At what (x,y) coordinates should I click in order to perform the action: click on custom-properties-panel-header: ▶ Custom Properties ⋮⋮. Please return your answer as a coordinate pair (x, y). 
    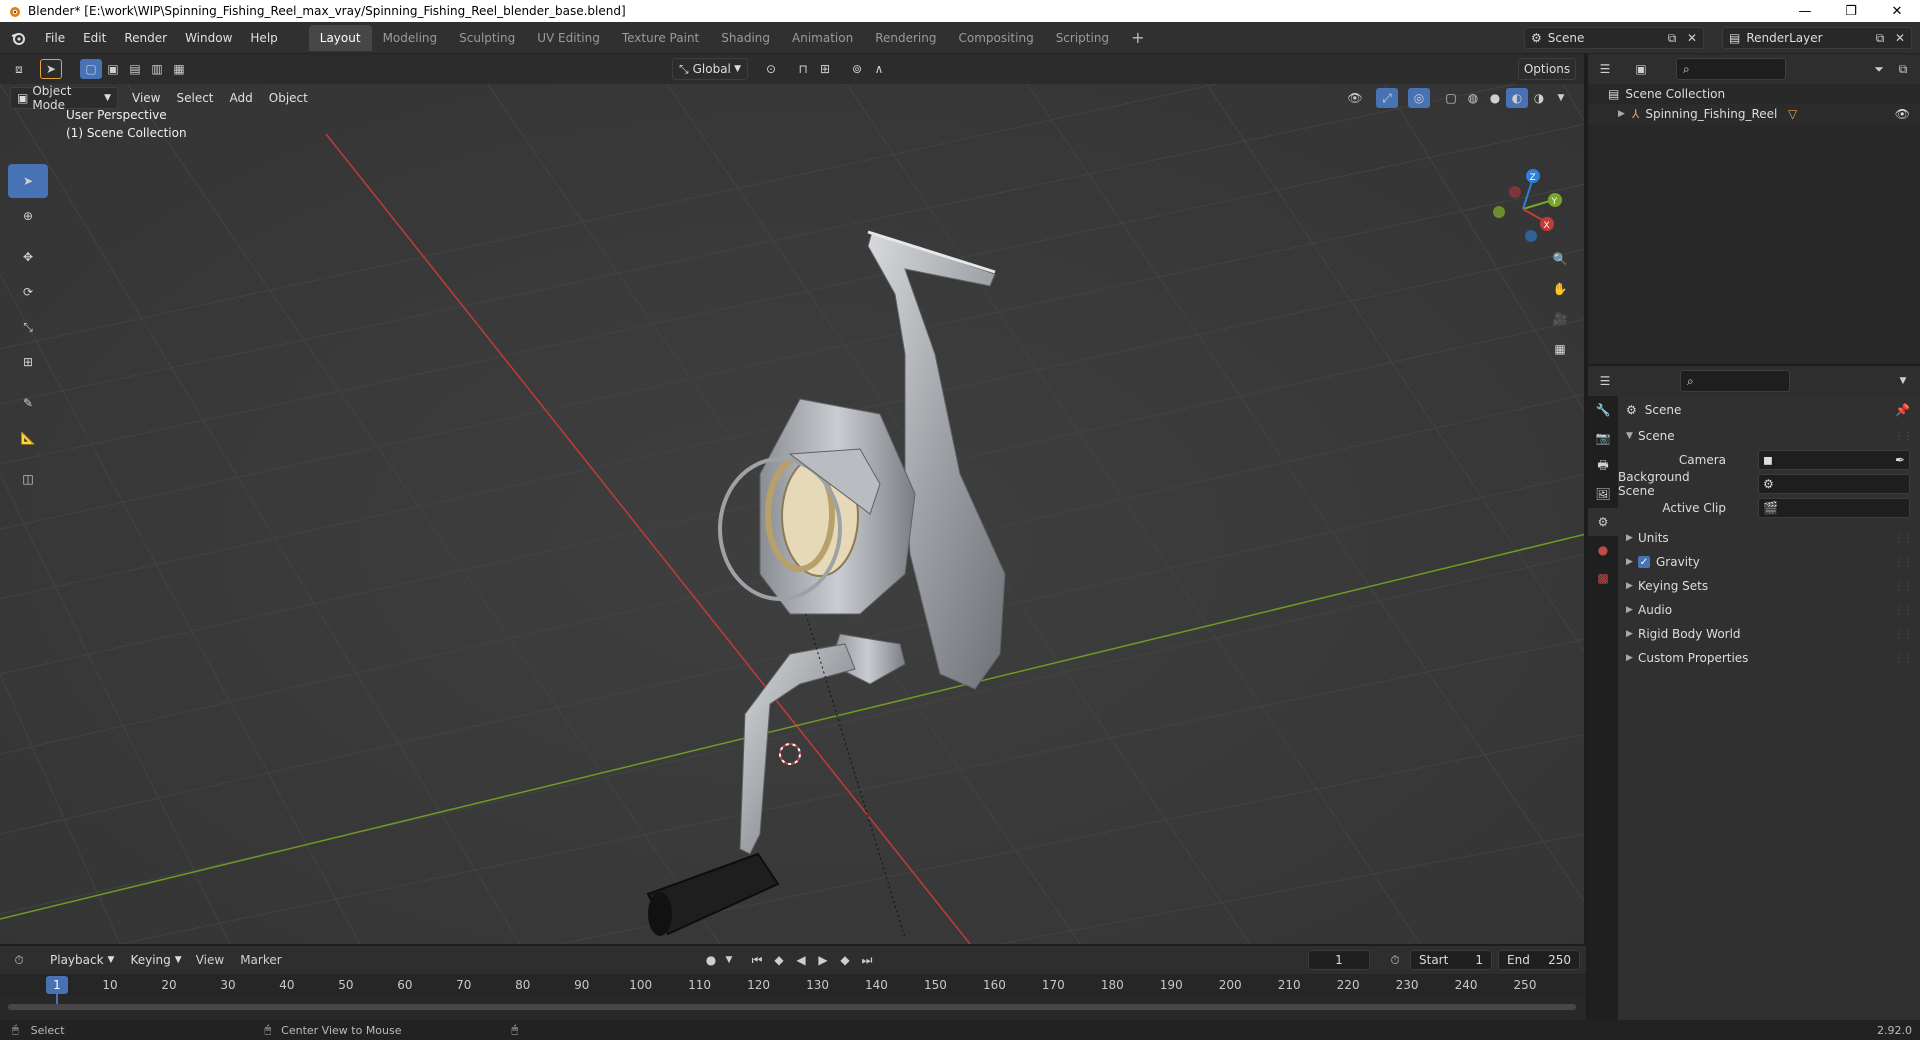
    Looking at the image, I should click on (1769, 658).